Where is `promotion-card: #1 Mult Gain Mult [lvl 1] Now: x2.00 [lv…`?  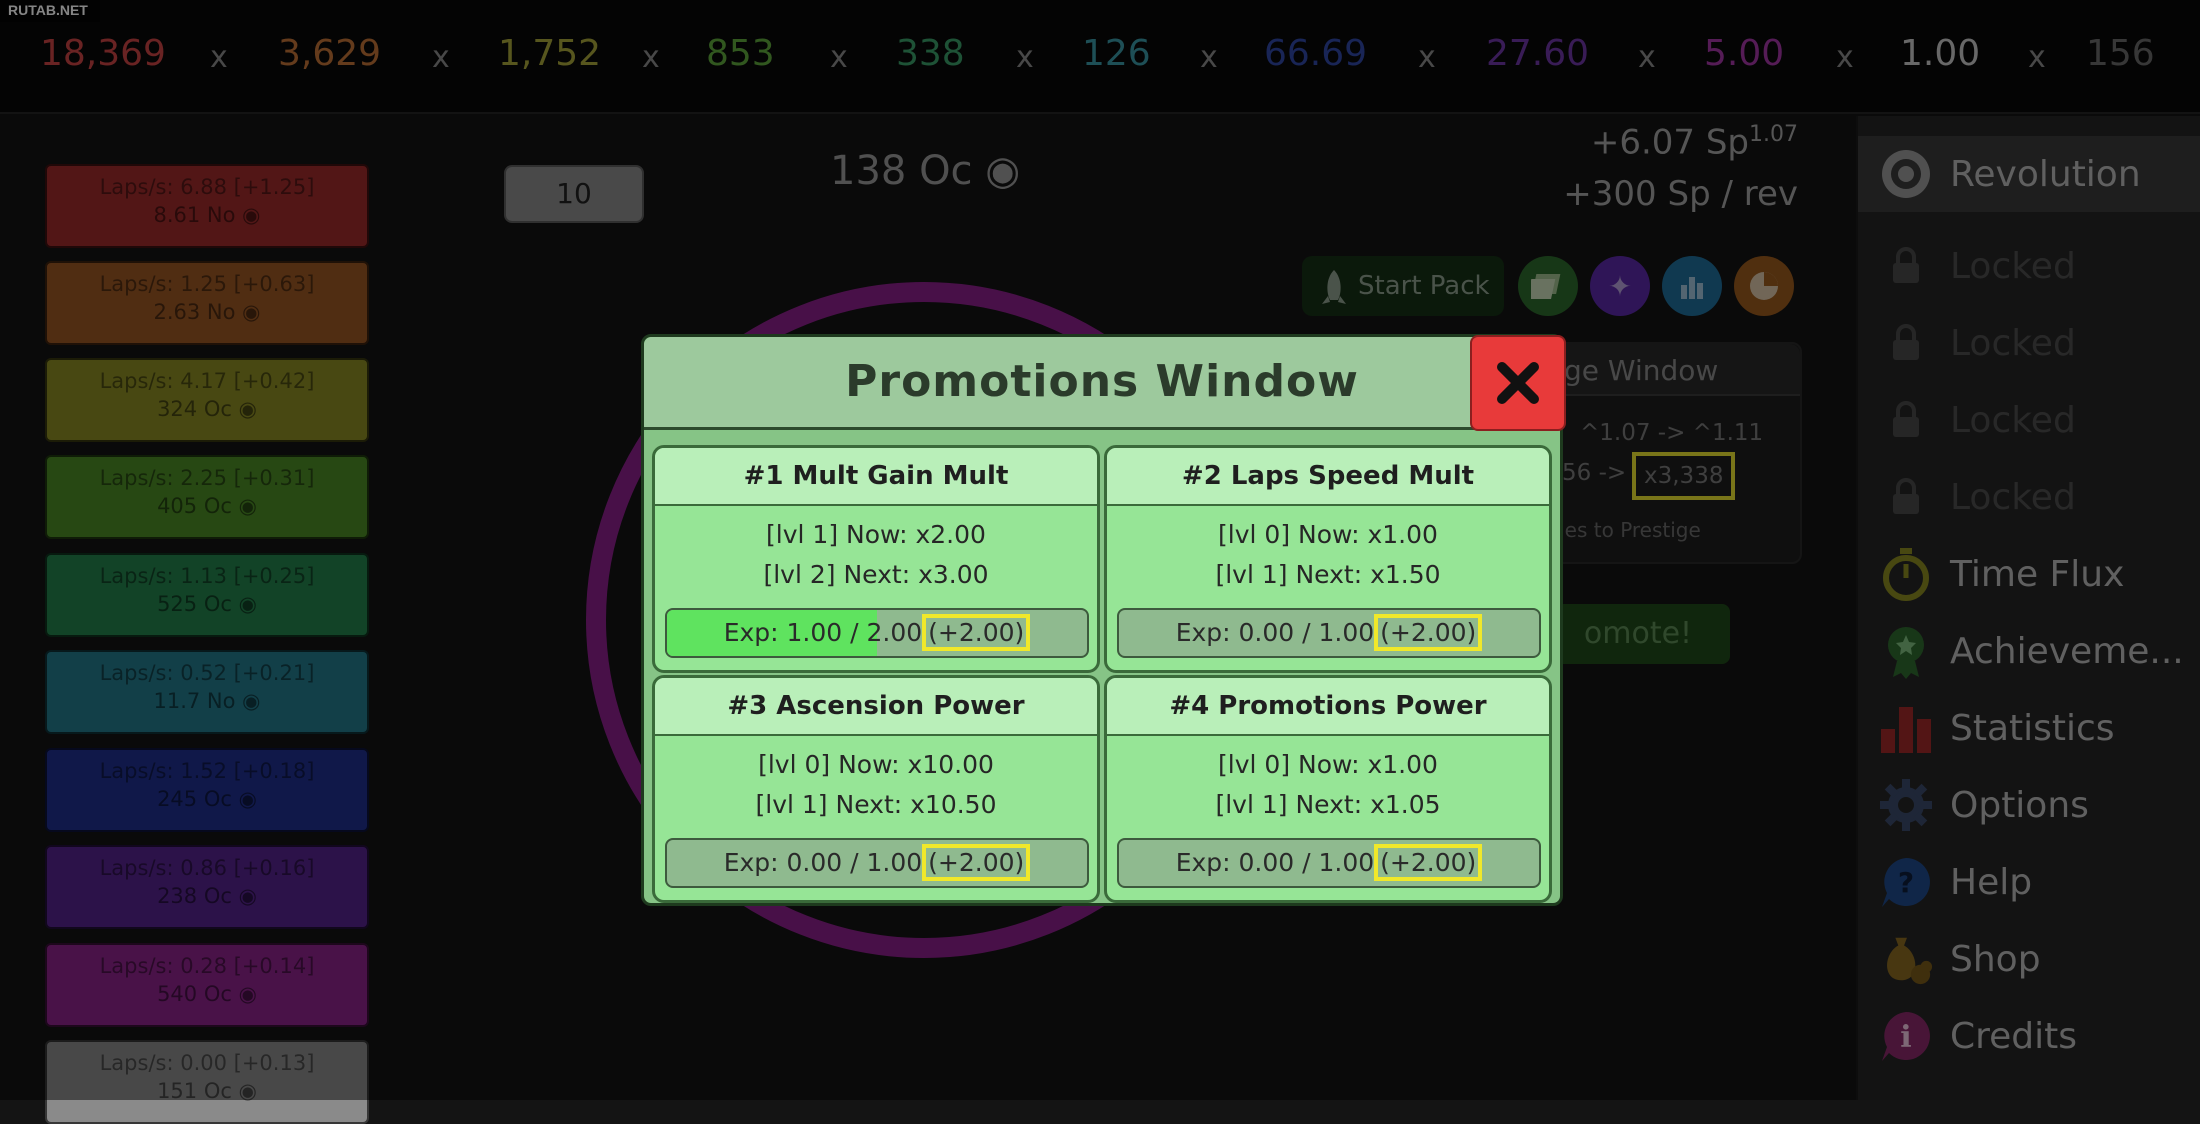
promotion-card: #1 Mult Gain Mult [lvl 1] Now: x2.00 [lv… is located at coordinates (876, 559).